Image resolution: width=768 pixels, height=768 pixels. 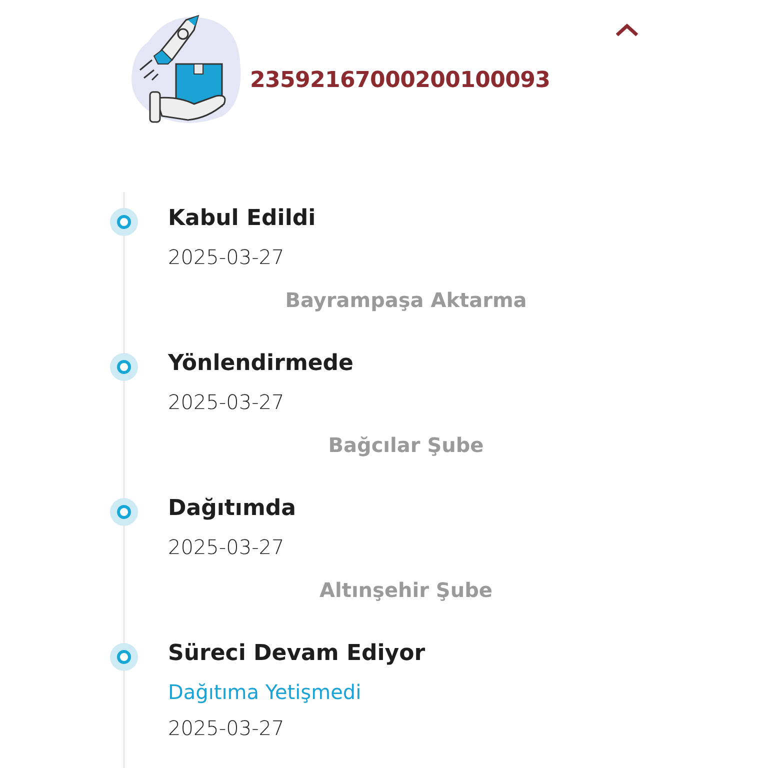 What do you see at coordinates (406, 300) in the screenshot?
I see `event-location: Bayrampaşa Aktarma` at bounding box center [406, 300].